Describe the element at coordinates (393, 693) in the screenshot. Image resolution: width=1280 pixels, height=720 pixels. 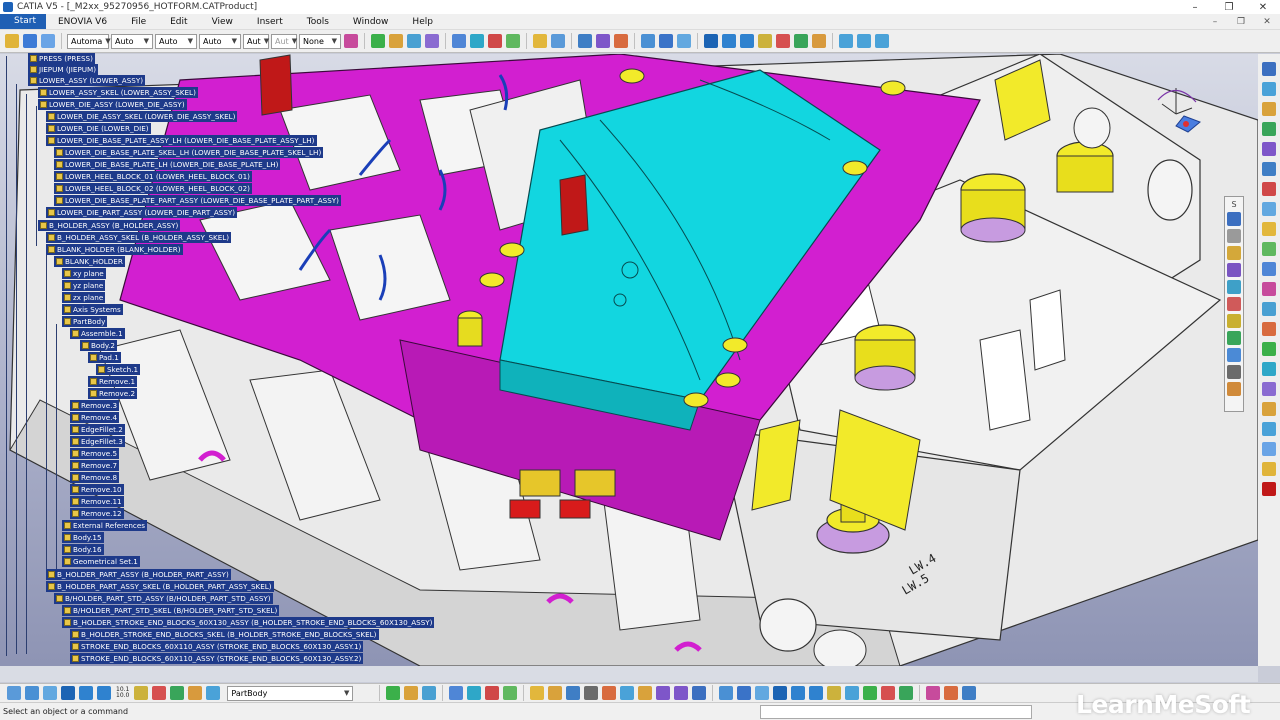
I see `boolean-icon` at that location.